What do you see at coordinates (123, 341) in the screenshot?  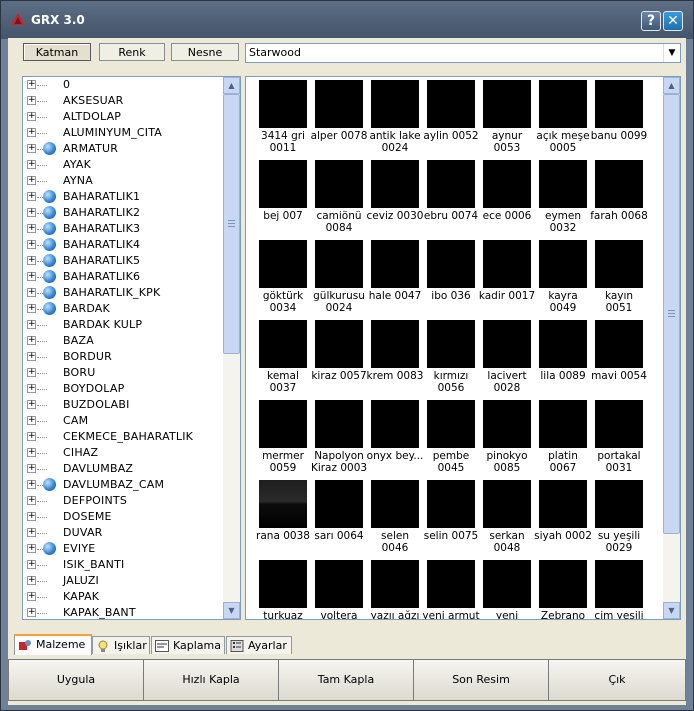 I see `tree-item: + BAZA` at bounding box center [123, 341].